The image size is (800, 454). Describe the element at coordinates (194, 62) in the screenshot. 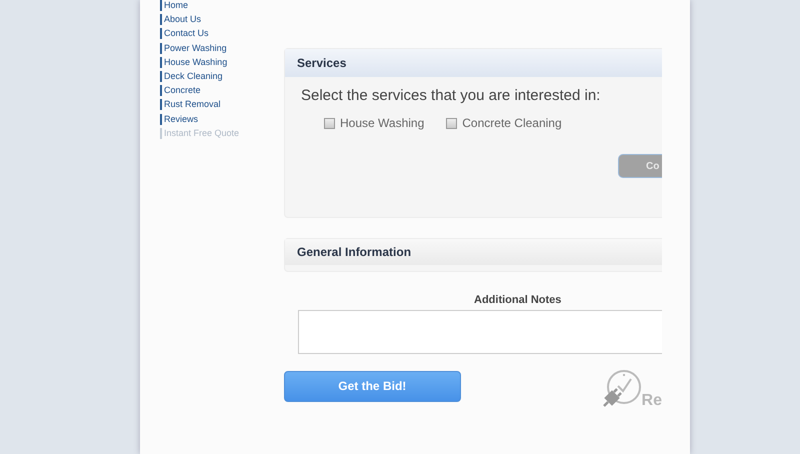

I see `nav-link: House Washing` at that location.